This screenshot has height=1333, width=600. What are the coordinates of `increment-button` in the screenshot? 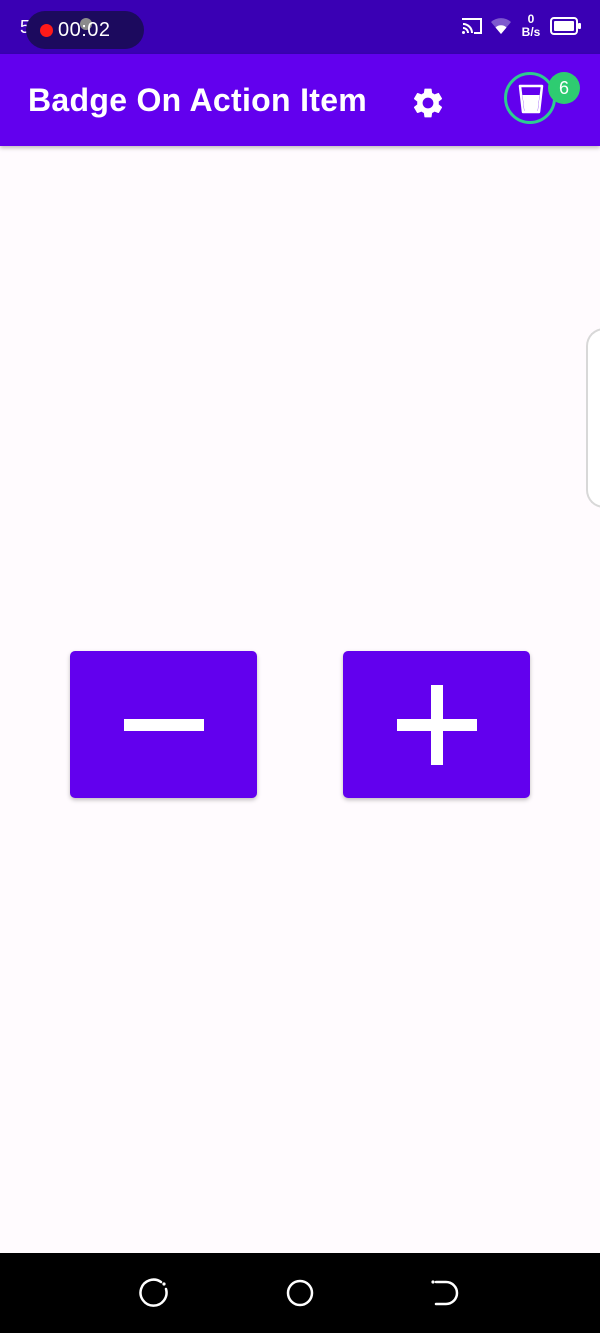 It's located at (436, 724).